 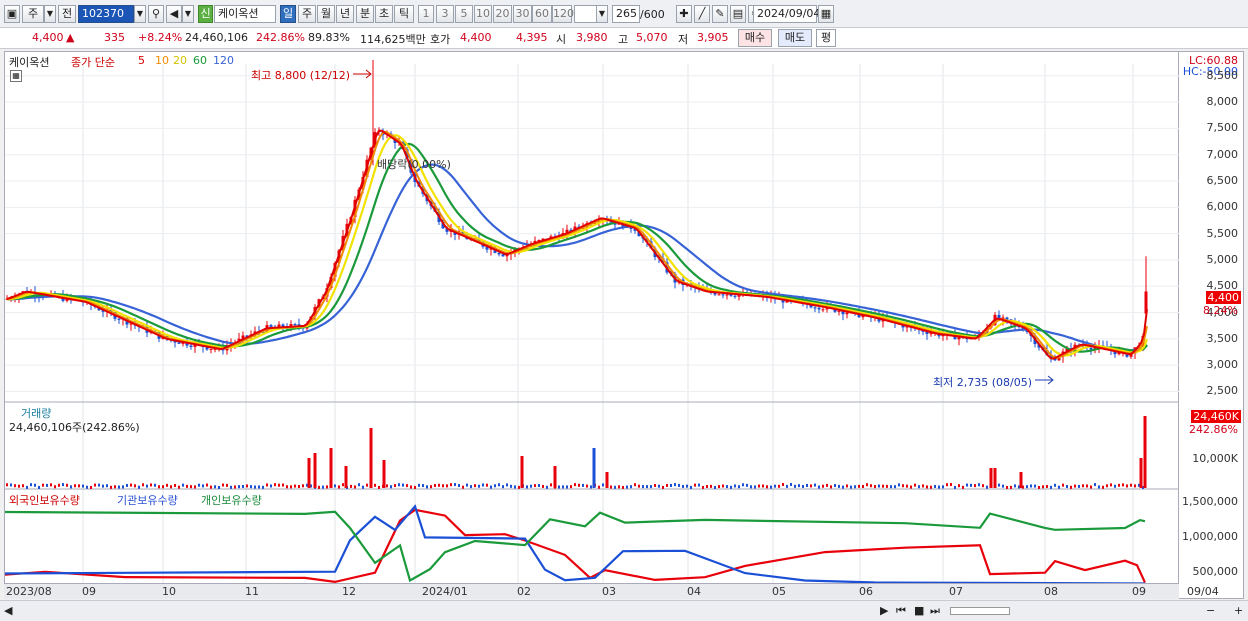 I want to click on eval-button: 평, so click(x=826, y=38).